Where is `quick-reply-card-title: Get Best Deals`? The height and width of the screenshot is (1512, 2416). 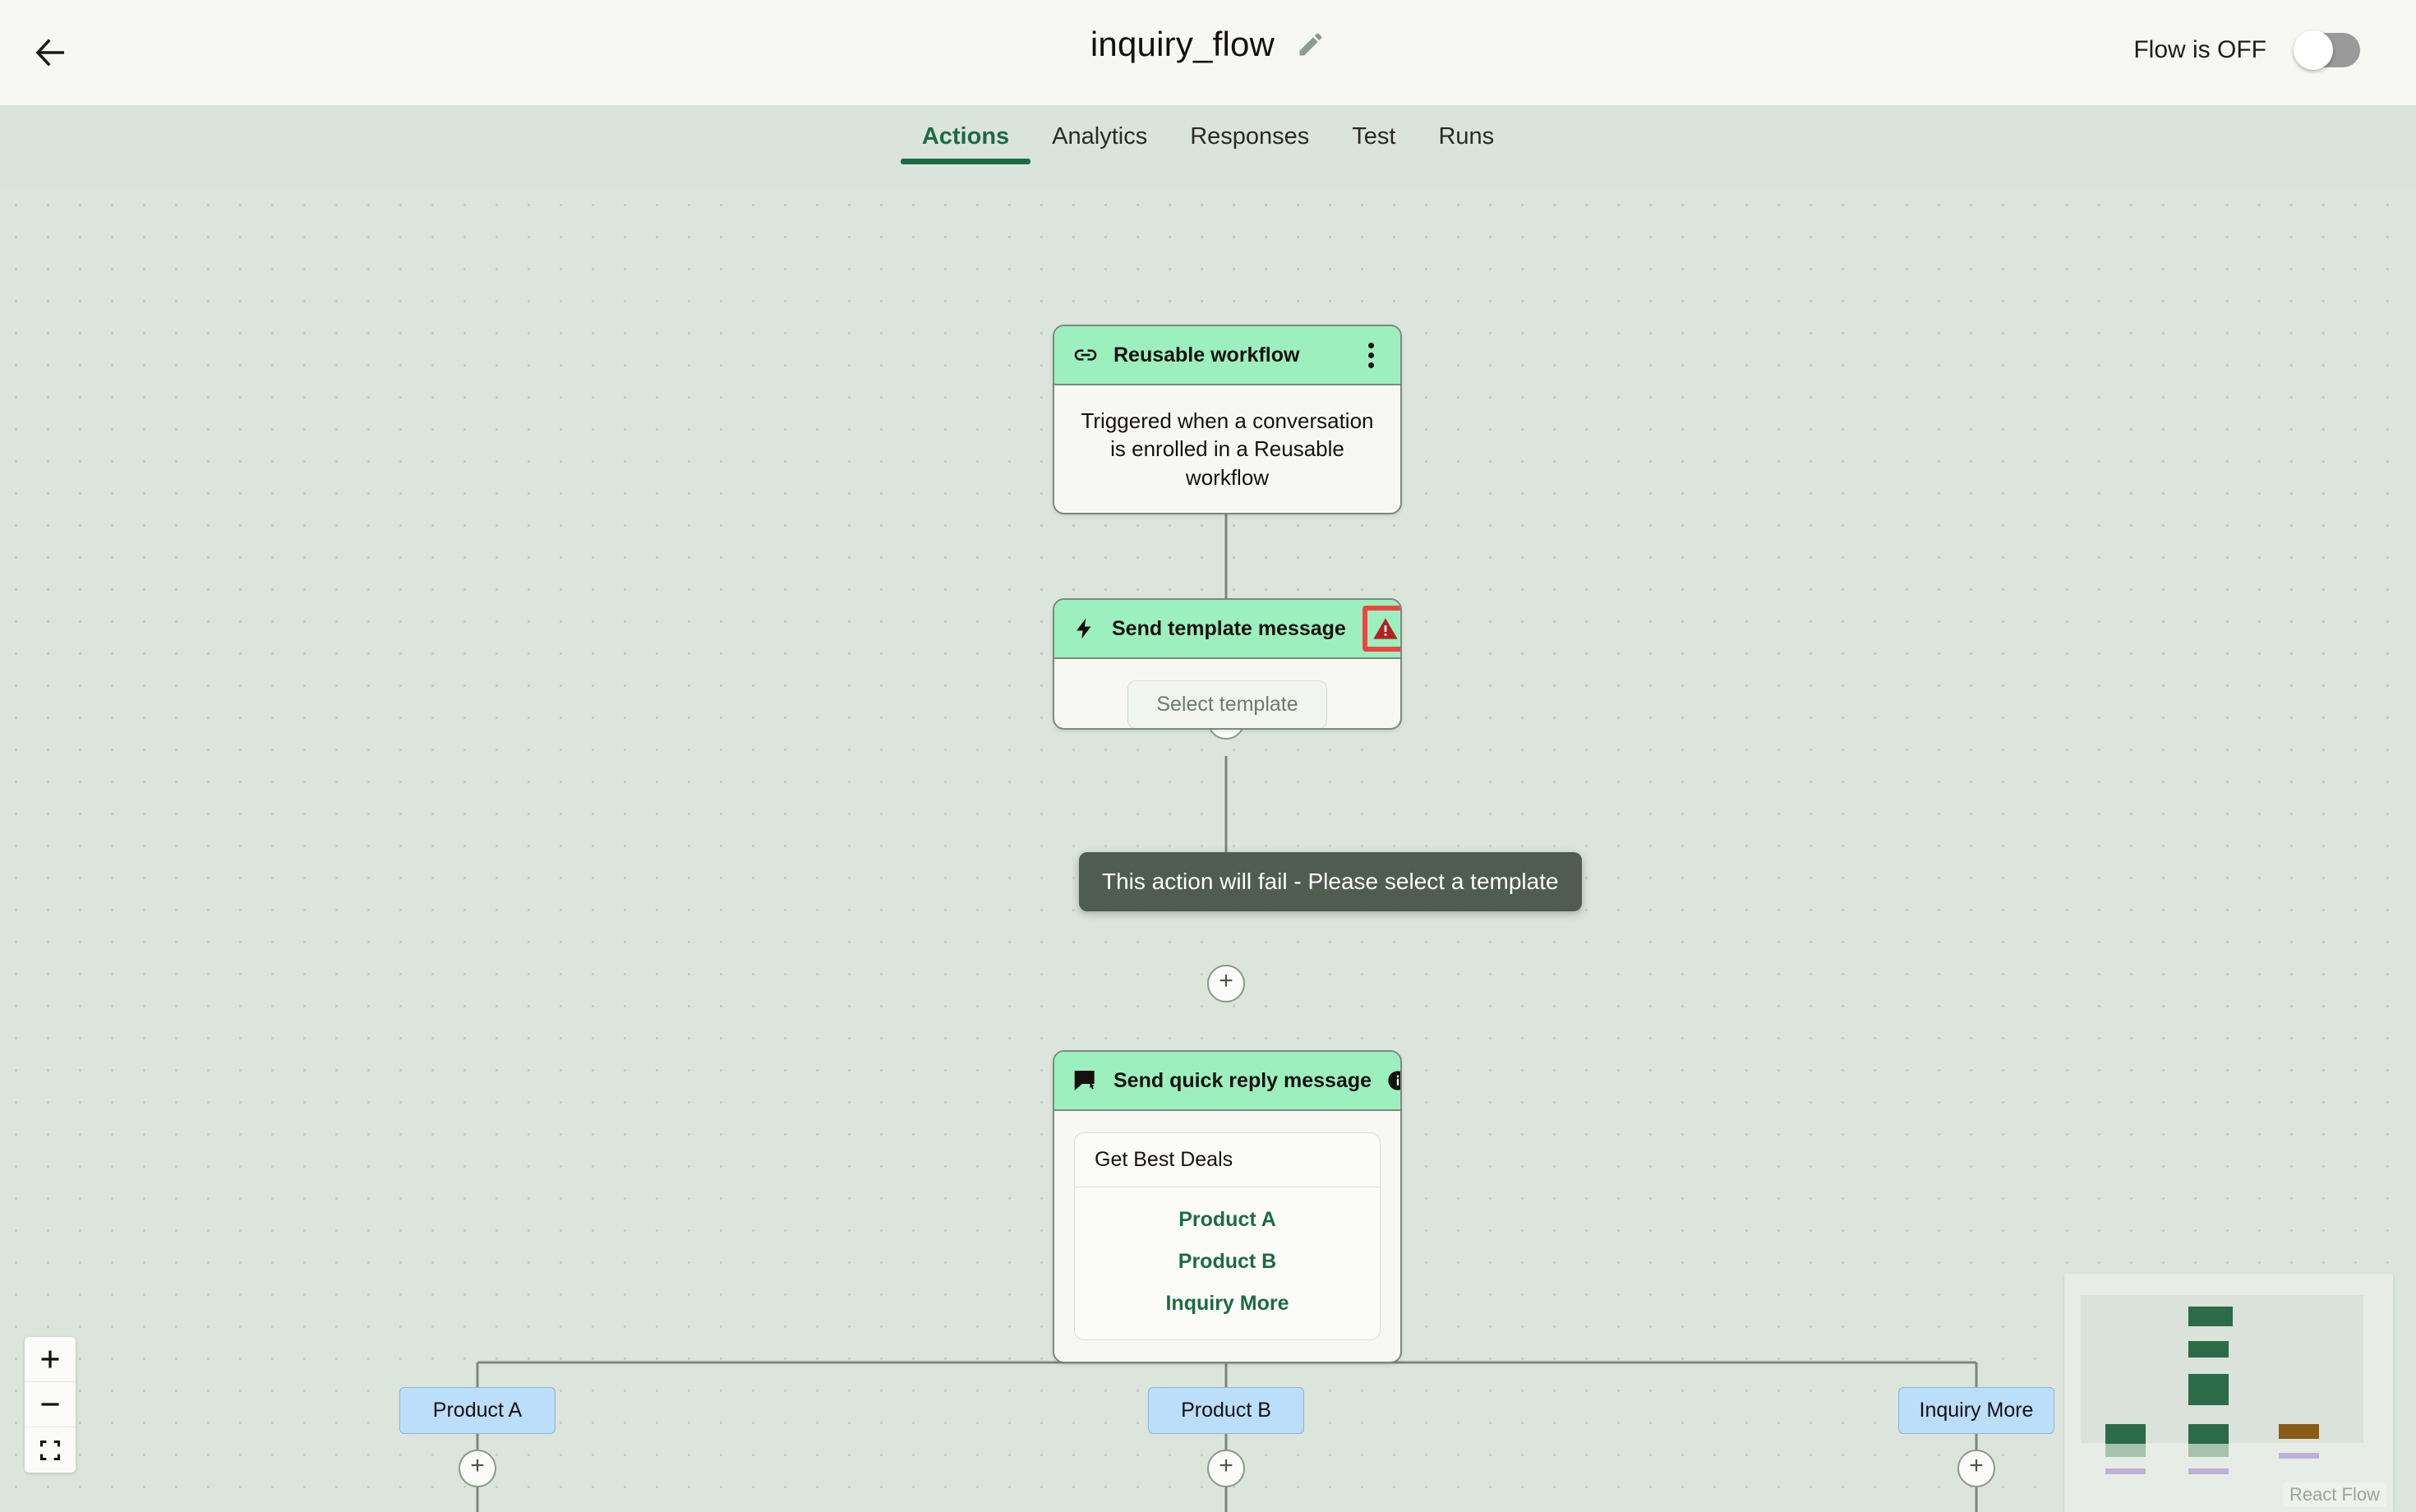 quick-reply-card-title: Get Best Deals is located at coordinates (1228, 1160).